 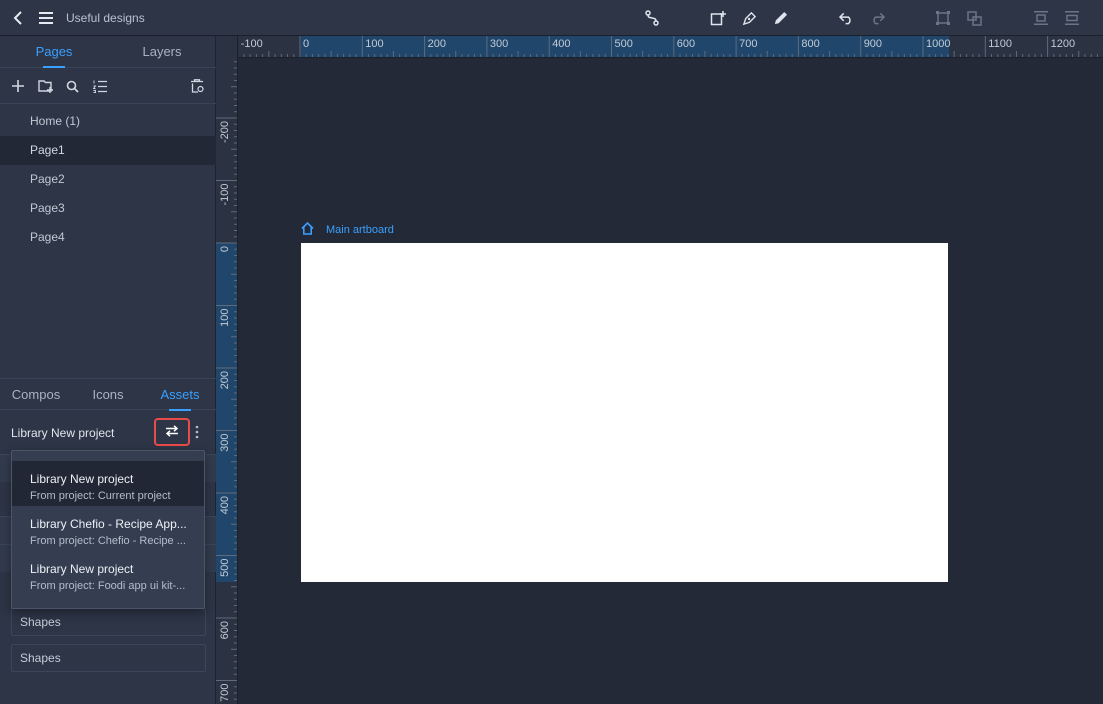 What do you see at coordinates (652, 18) in the screenshot?
I see `connector-icon` at bounding box center [652, 18].